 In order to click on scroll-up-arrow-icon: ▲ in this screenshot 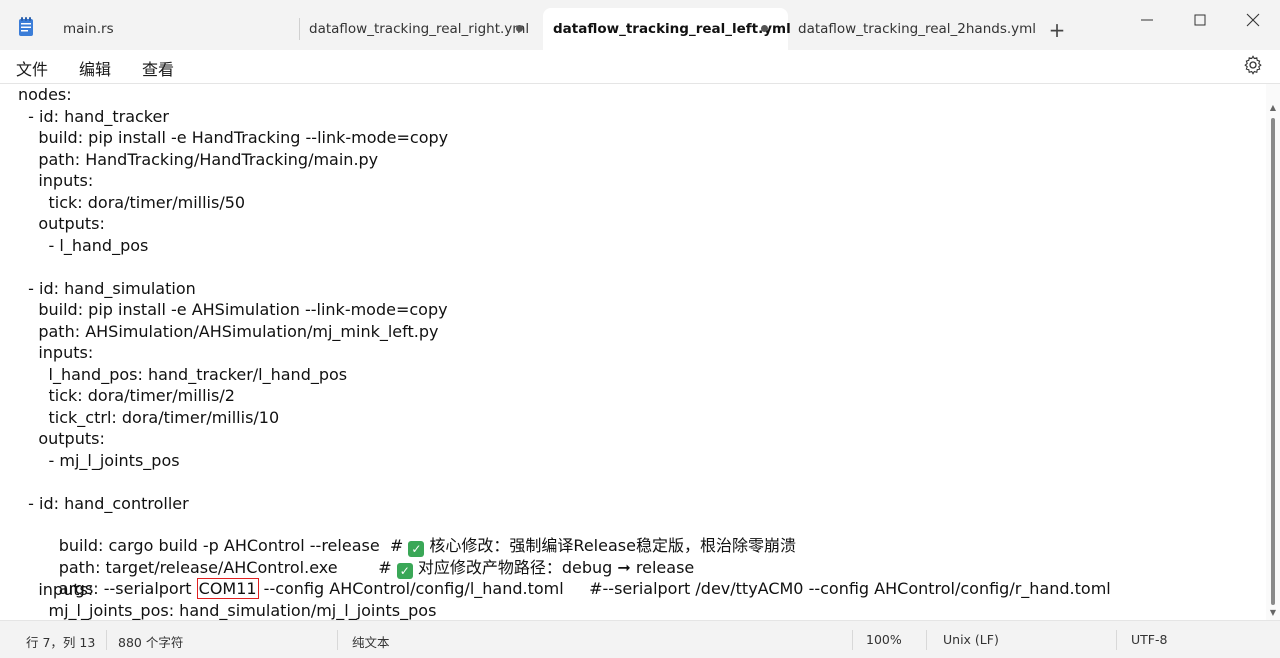, I will do `click(1273, 108)`.